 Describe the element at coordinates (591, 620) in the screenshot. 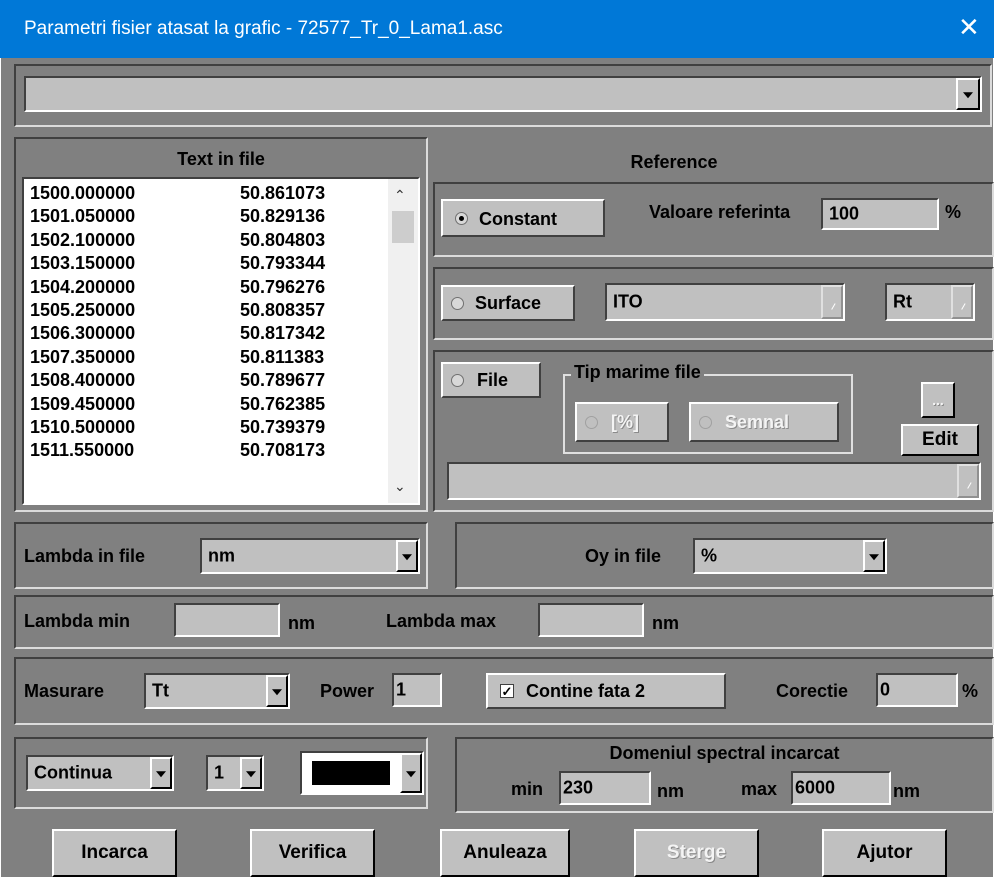

I see `lambda-max-input` at that location.